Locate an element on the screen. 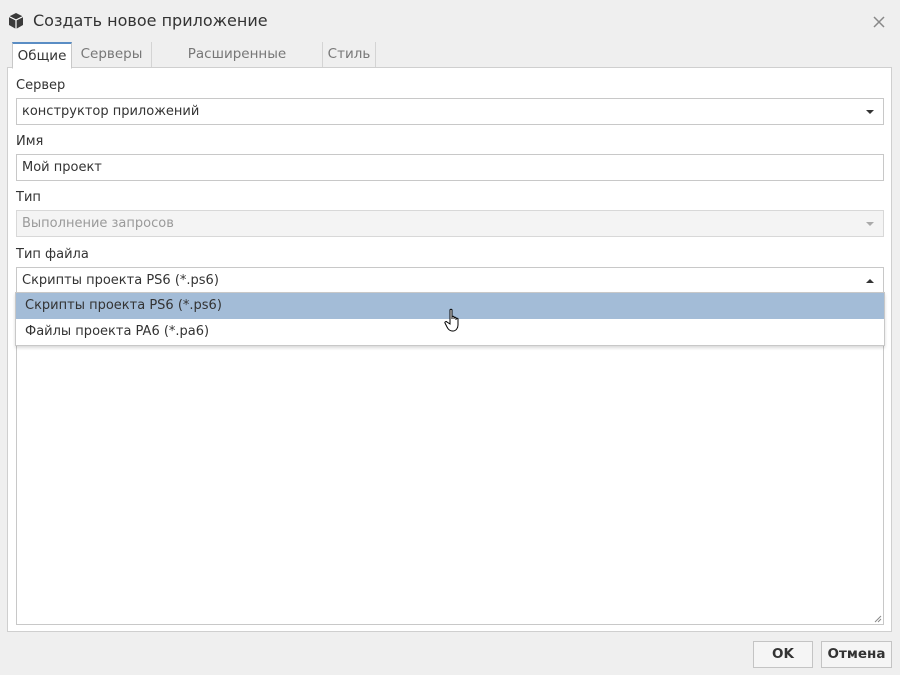  type-label: Тип is located at coordinates (28, 197).